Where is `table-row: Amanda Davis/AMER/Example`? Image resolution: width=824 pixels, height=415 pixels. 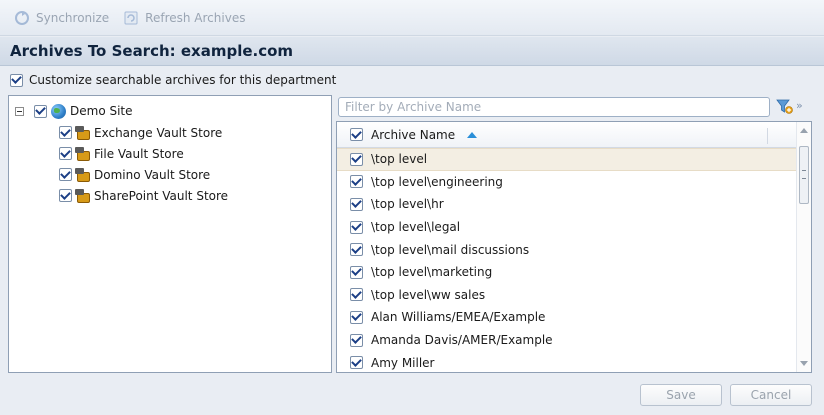 table-row: Amanda Davis/AMER/Example is located at coordinates (567, 340).